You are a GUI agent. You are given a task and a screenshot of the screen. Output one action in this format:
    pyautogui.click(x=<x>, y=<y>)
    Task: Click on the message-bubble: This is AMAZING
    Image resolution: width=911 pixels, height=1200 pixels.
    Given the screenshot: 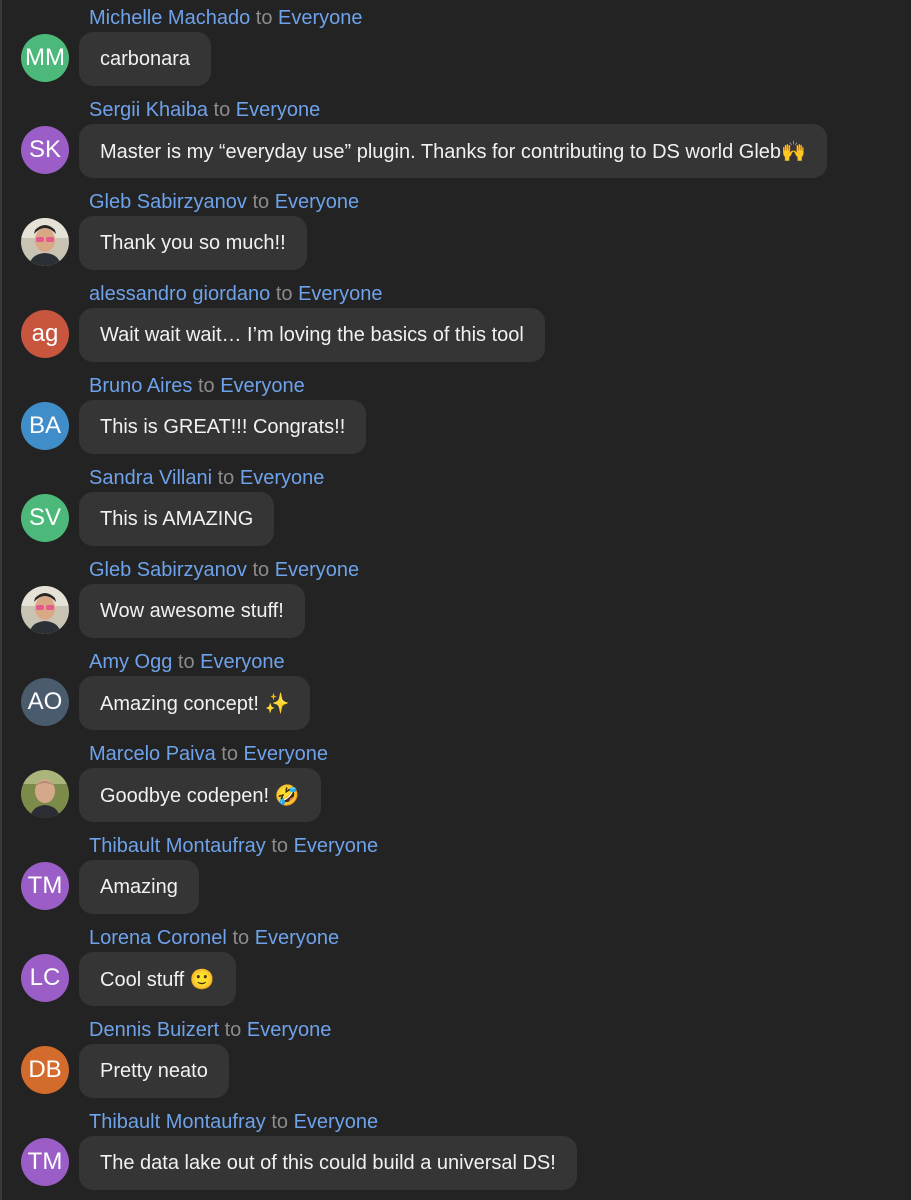 What is the action you would take?
    pyautogui.click(x=177, y=519)
    